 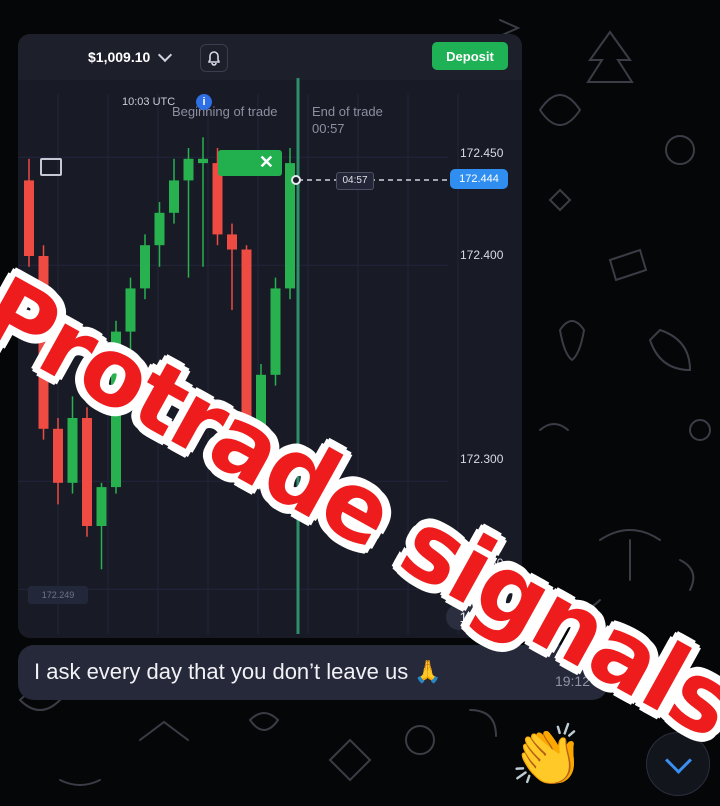 I want to click on beginning-of-trade-label: Beginning of trade, so click(x=225, y=111).